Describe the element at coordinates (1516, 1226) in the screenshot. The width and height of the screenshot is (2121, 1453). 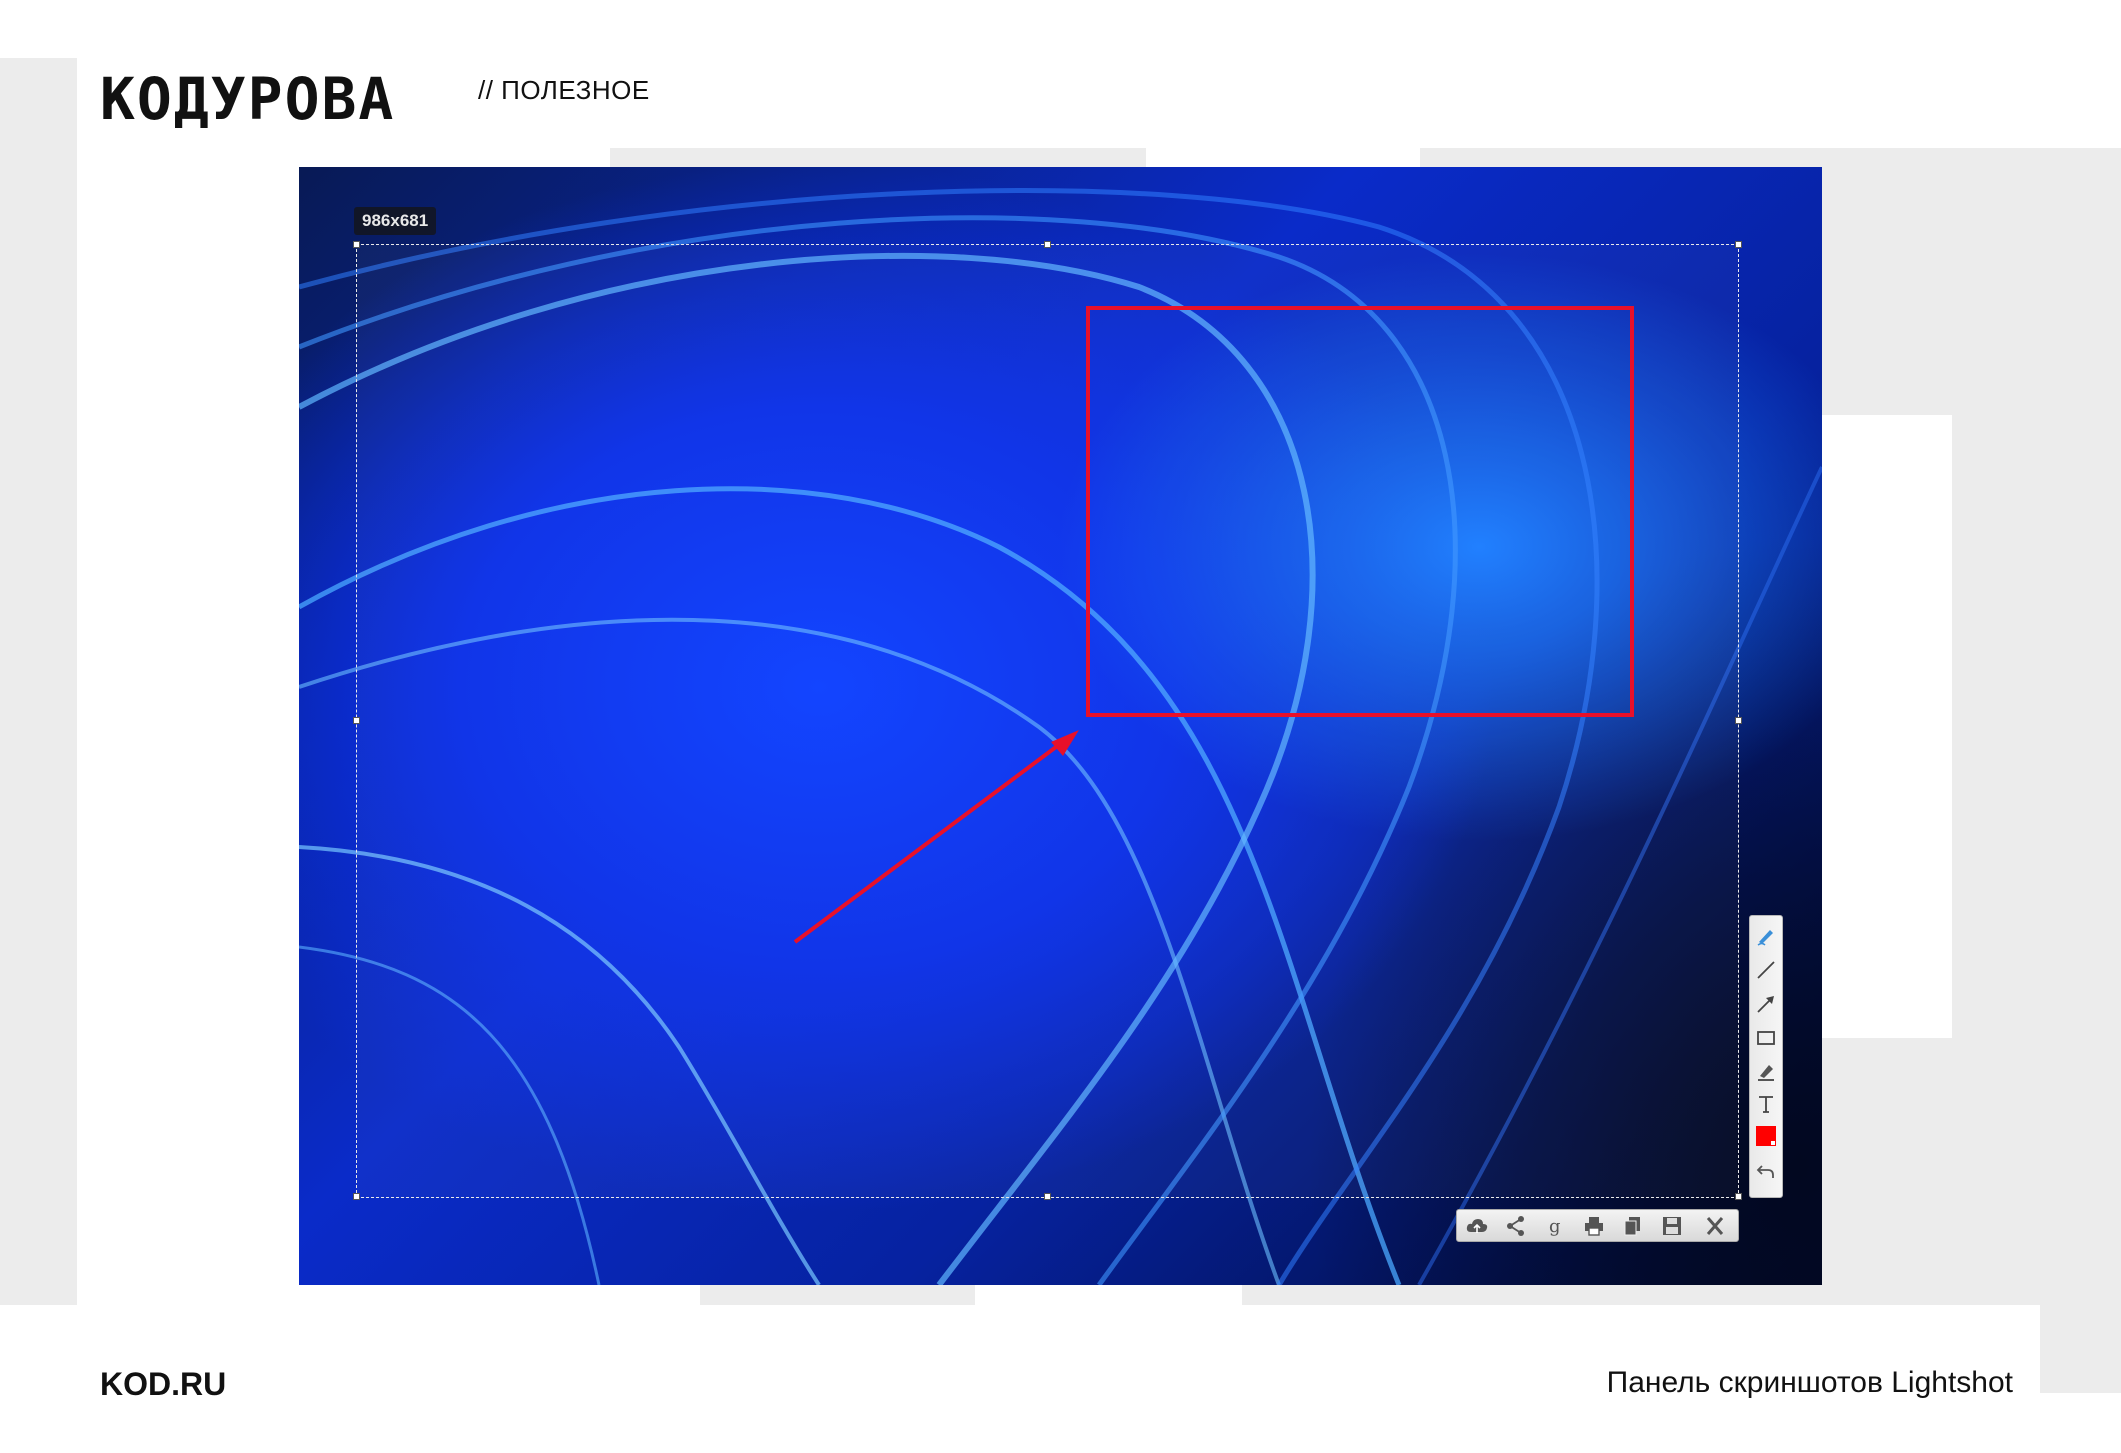
I see `share-icon` at that location.